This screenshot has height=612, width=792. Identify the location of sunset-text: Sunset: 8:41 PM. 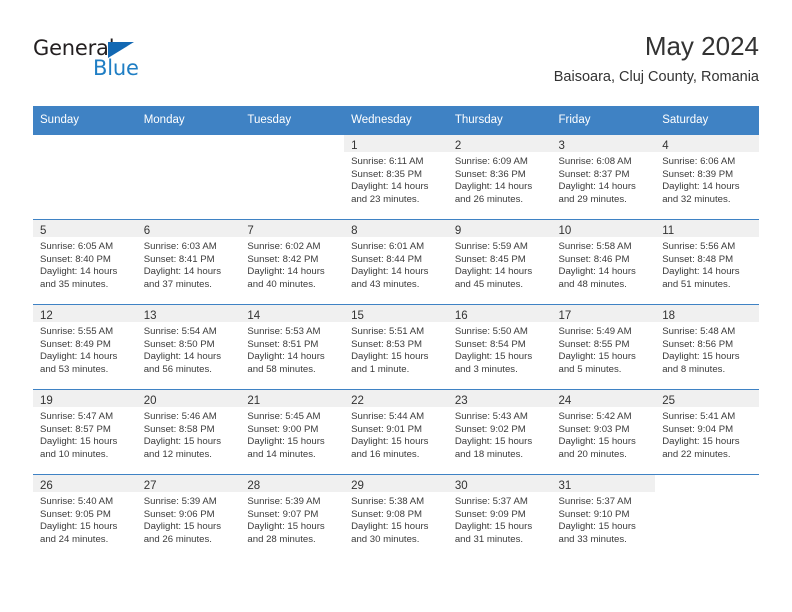
(179, 259).